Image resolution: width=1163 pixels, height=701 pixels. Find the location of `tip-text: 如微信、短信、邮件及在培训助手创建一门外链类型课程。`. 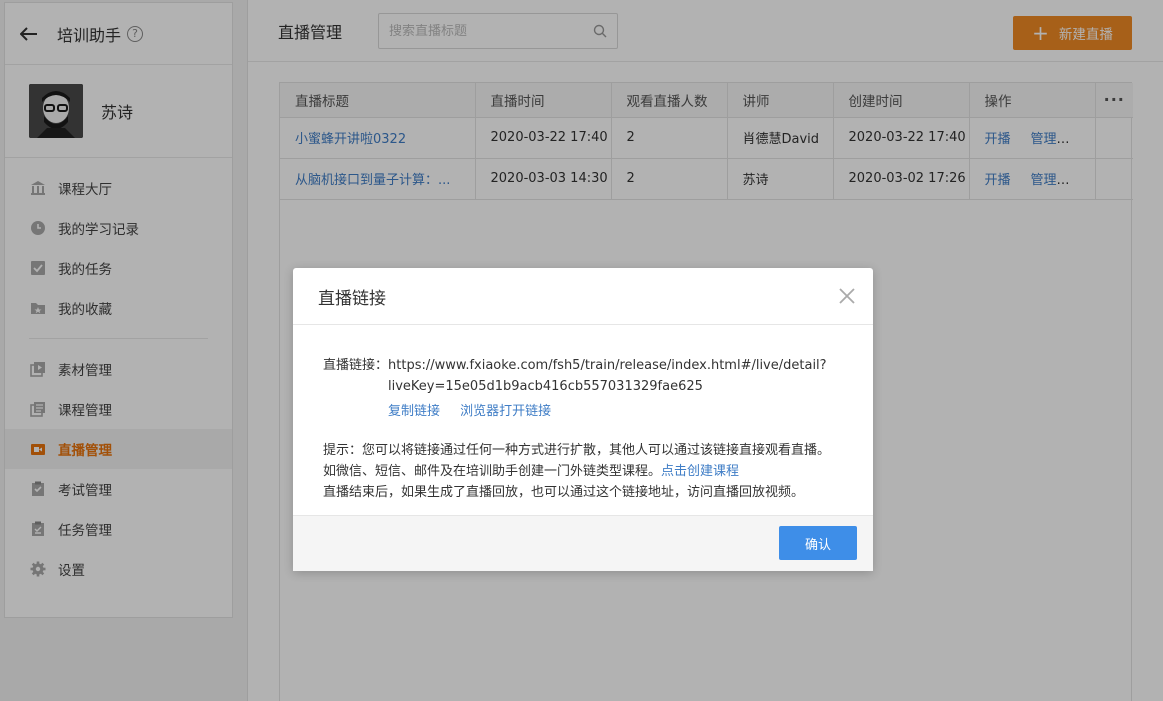

tip-text: 如微信、短信、邮件及在培训助手创建一门外链类型课程。 is located at coordinates (492, 471).